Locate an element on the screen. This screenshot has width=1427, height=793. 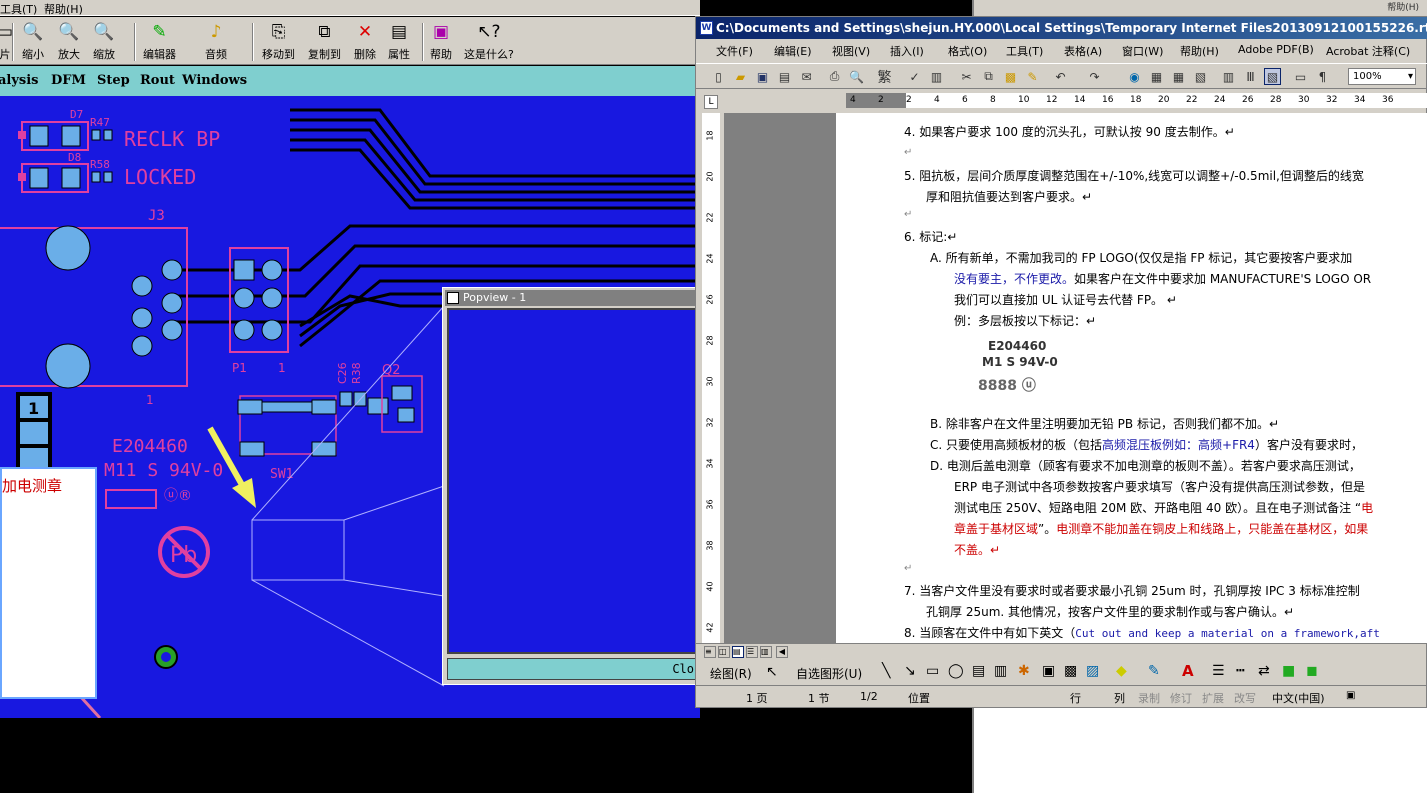
ruler-tick-label: 30 is located at coordinates (1304, 100).